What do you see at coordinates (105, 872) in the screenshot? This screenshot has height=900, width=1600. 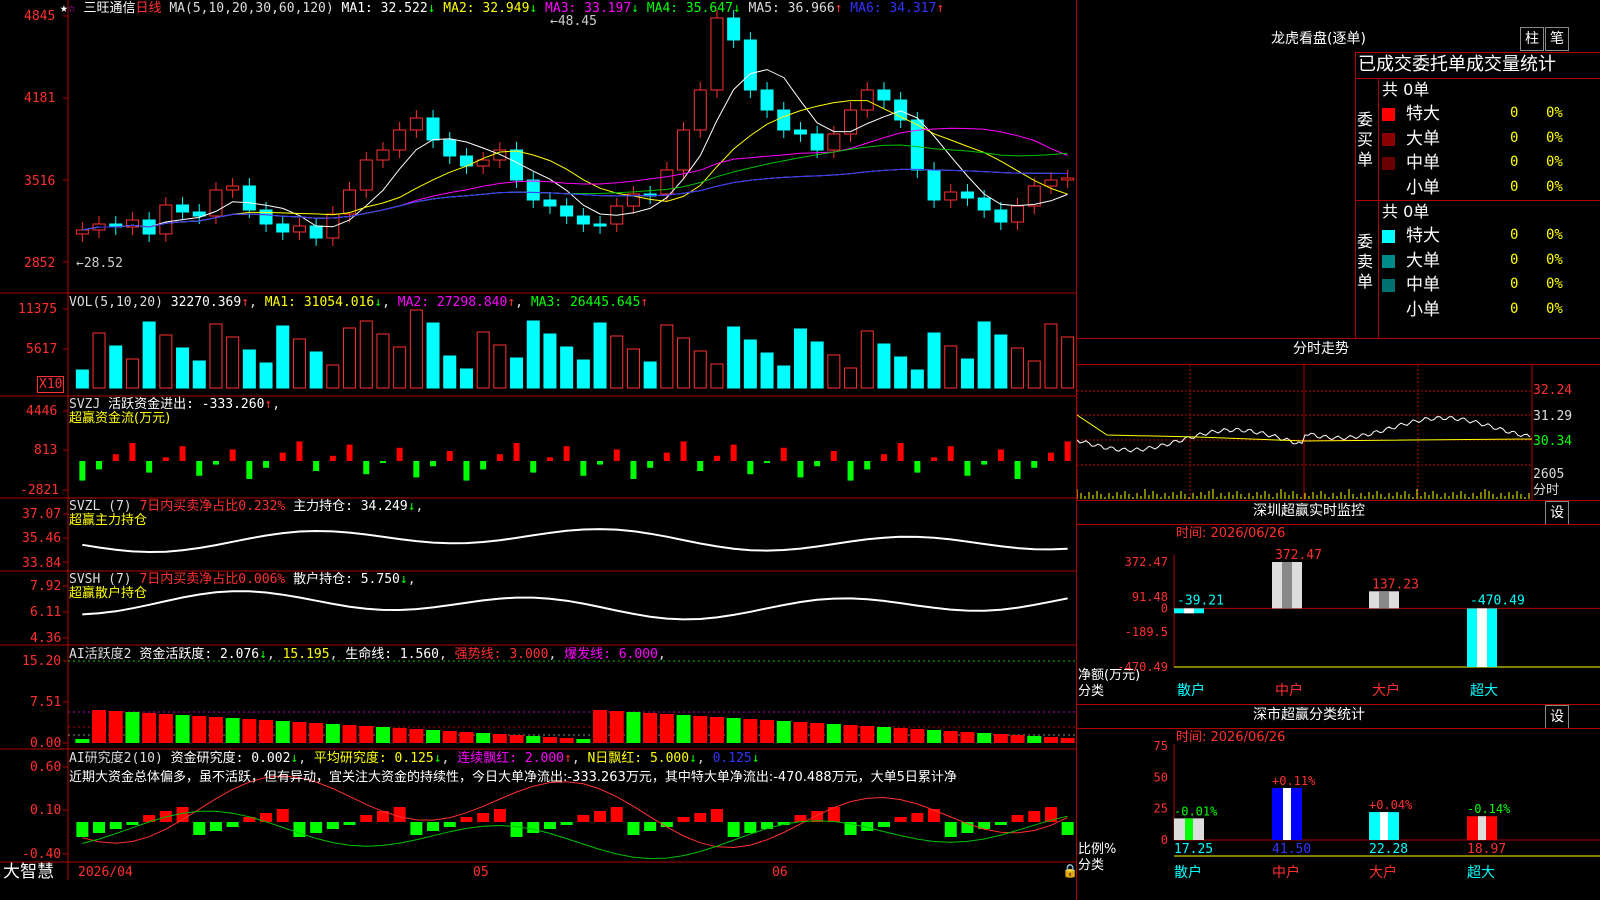 I see `date-label-start: 2026/04` at bounding box center [105, 872].